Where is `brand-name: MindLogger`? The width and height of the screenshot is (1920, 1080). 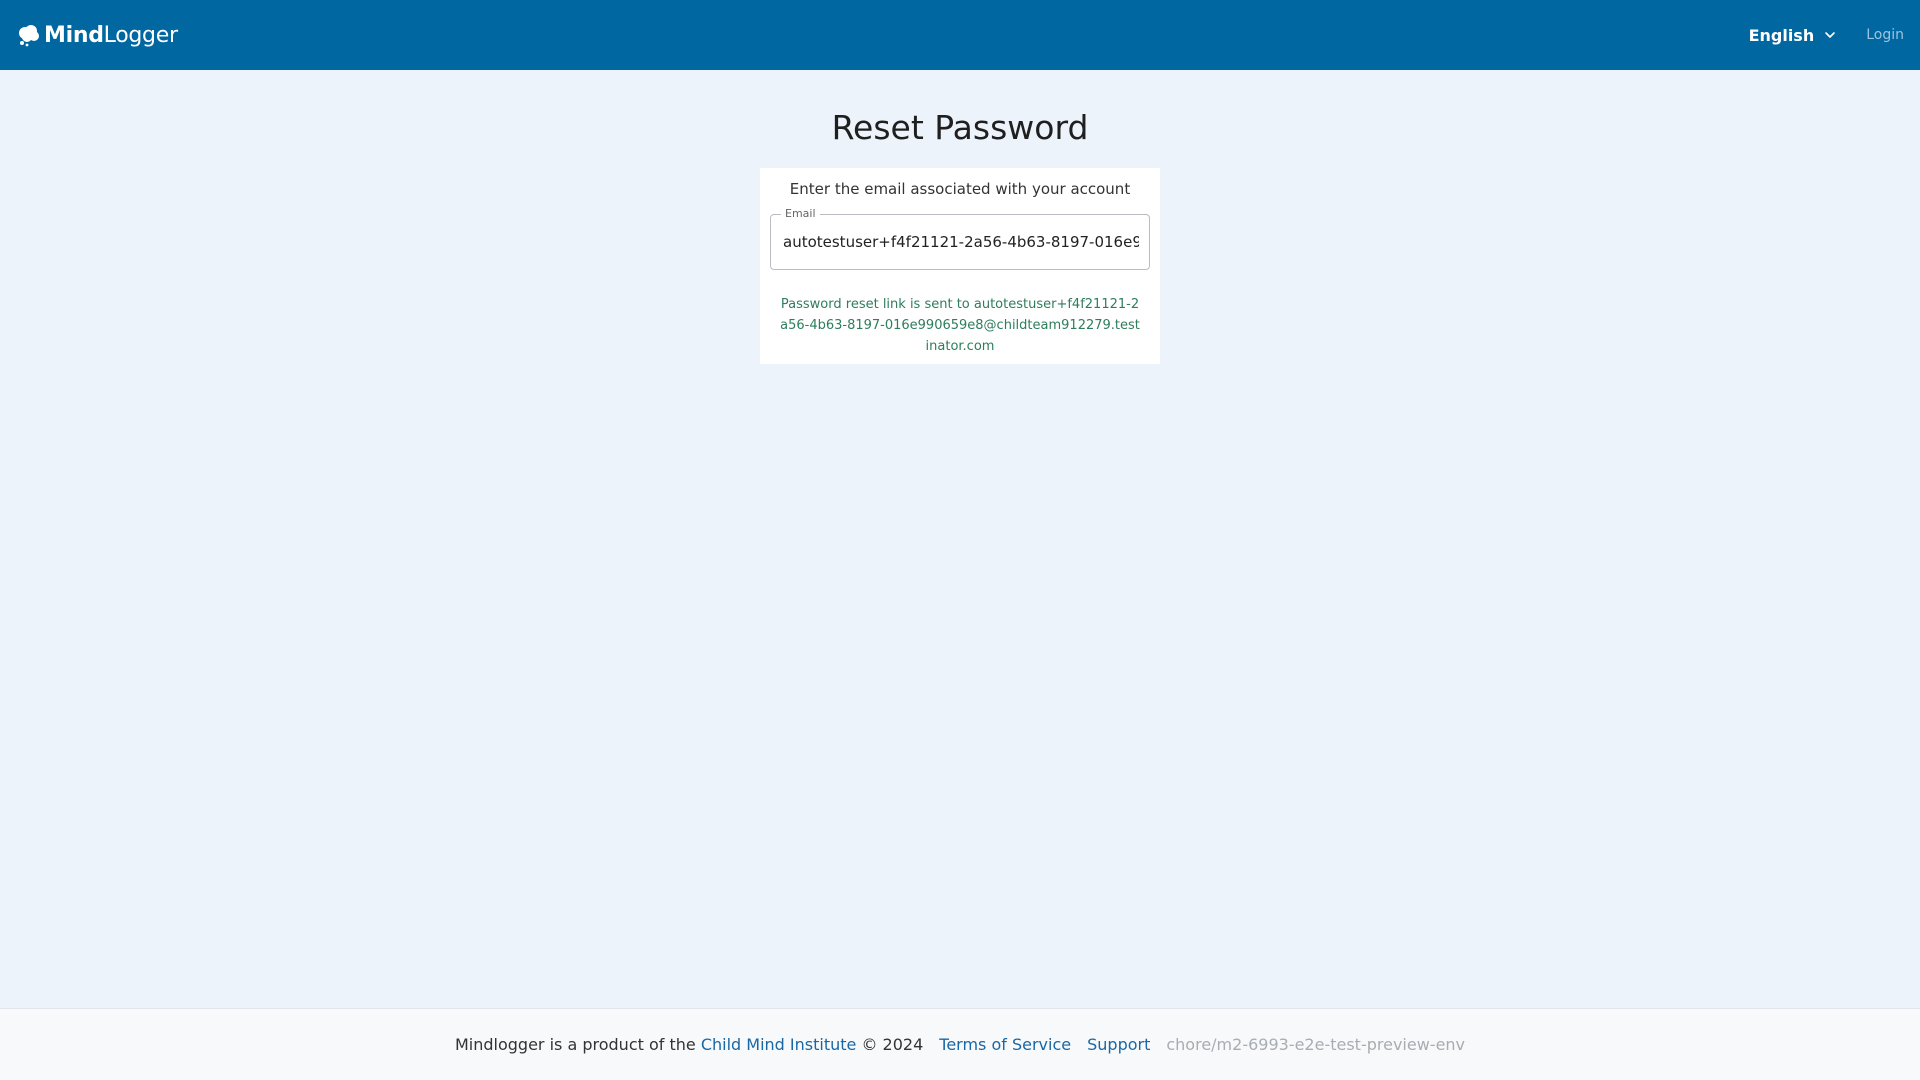
brand-name: MindLogger is located at coordinates (111, 35).